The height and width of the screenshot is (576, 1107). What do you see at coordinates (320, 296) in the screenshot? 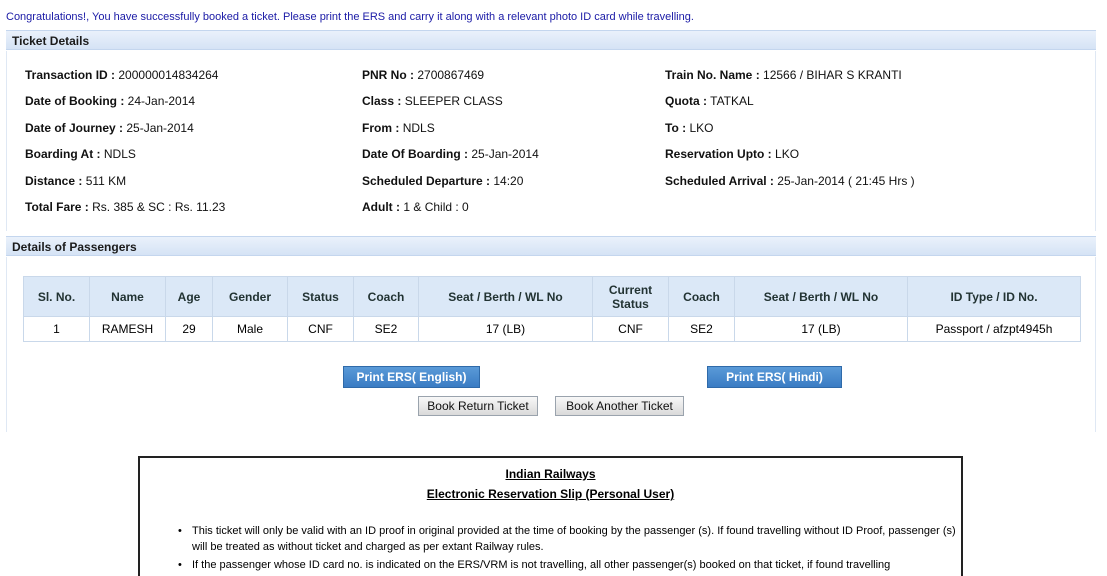
I see `col-status: Status` at bounding box center [320, 296].